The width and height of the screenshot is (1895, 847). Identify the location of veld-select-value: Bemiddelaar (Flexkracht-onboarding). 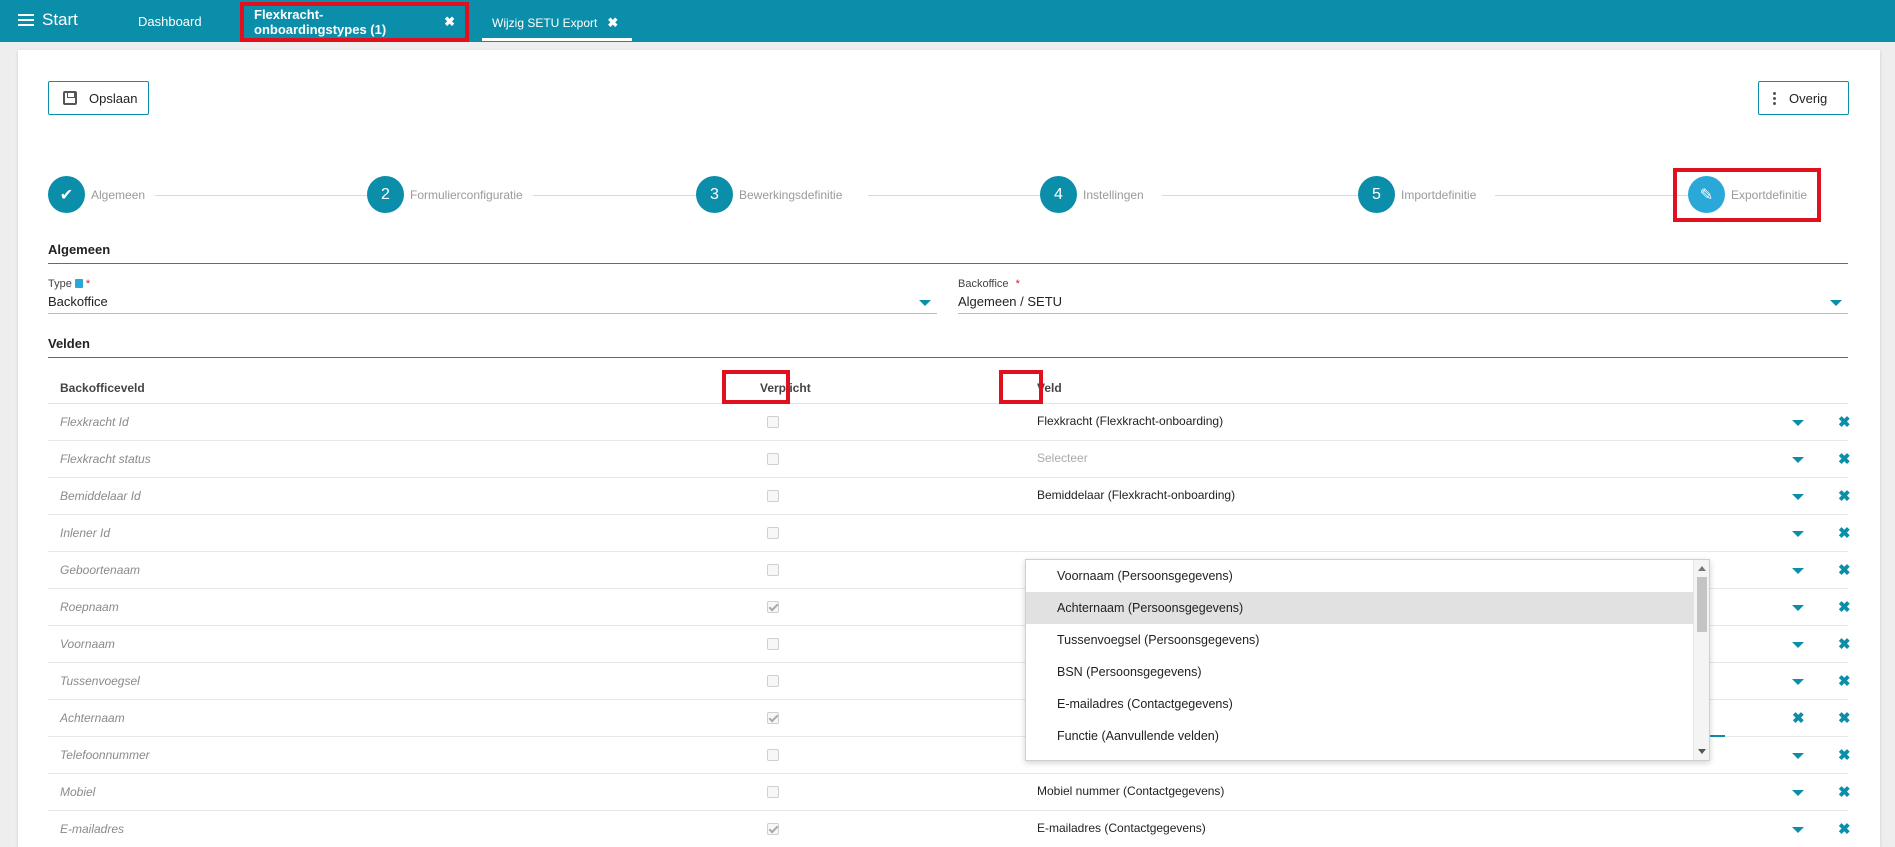
(1136, 495).